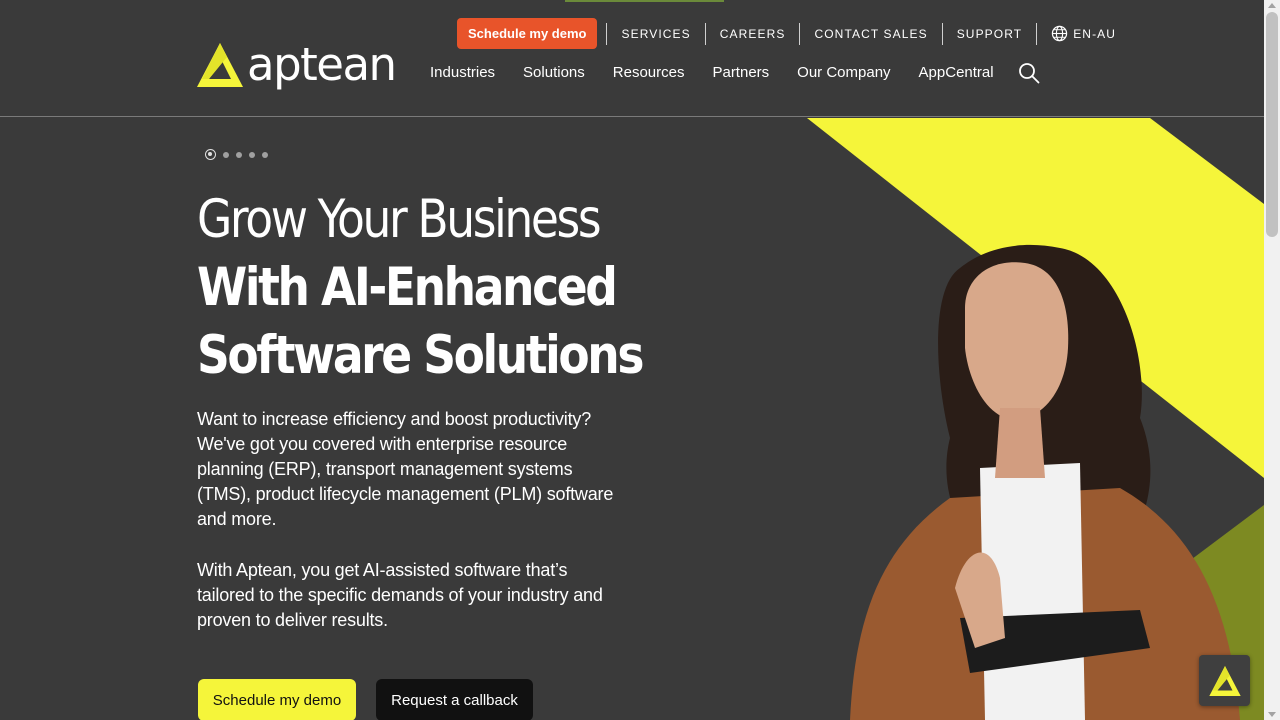 Image resolution: width=1280 pixels, height=720 pixels. I want to click on nav-appcentral: AppCentral, so click(956, 72).